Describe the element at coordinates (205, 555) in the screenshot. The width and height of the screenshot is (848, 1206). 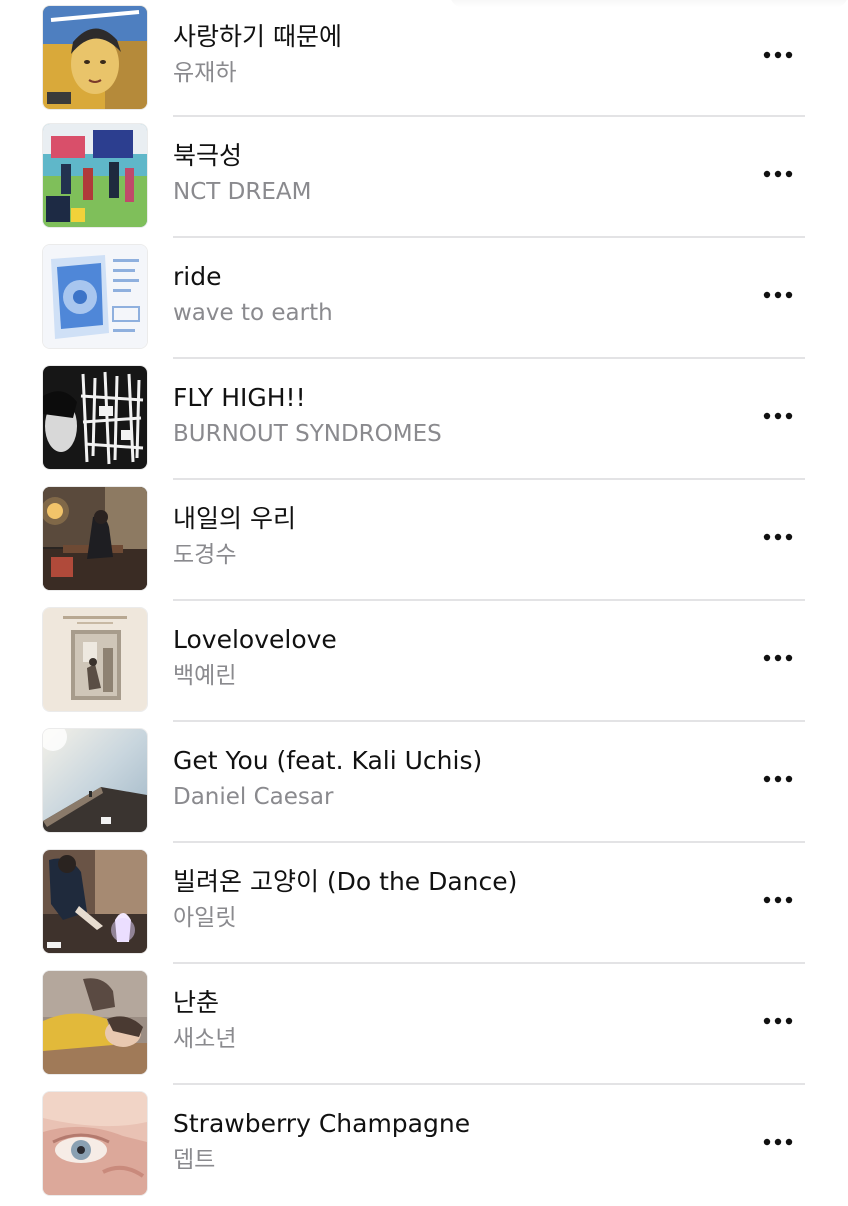
I see `track-artist: 도경수` at that location.